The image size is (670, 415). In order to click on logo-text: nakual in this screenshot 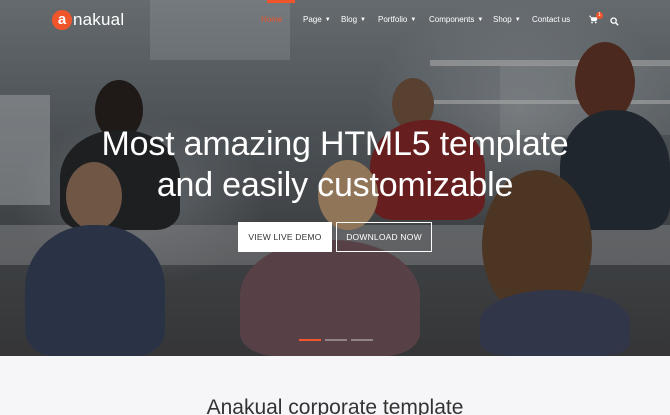, I will do `click(99, 19)`.